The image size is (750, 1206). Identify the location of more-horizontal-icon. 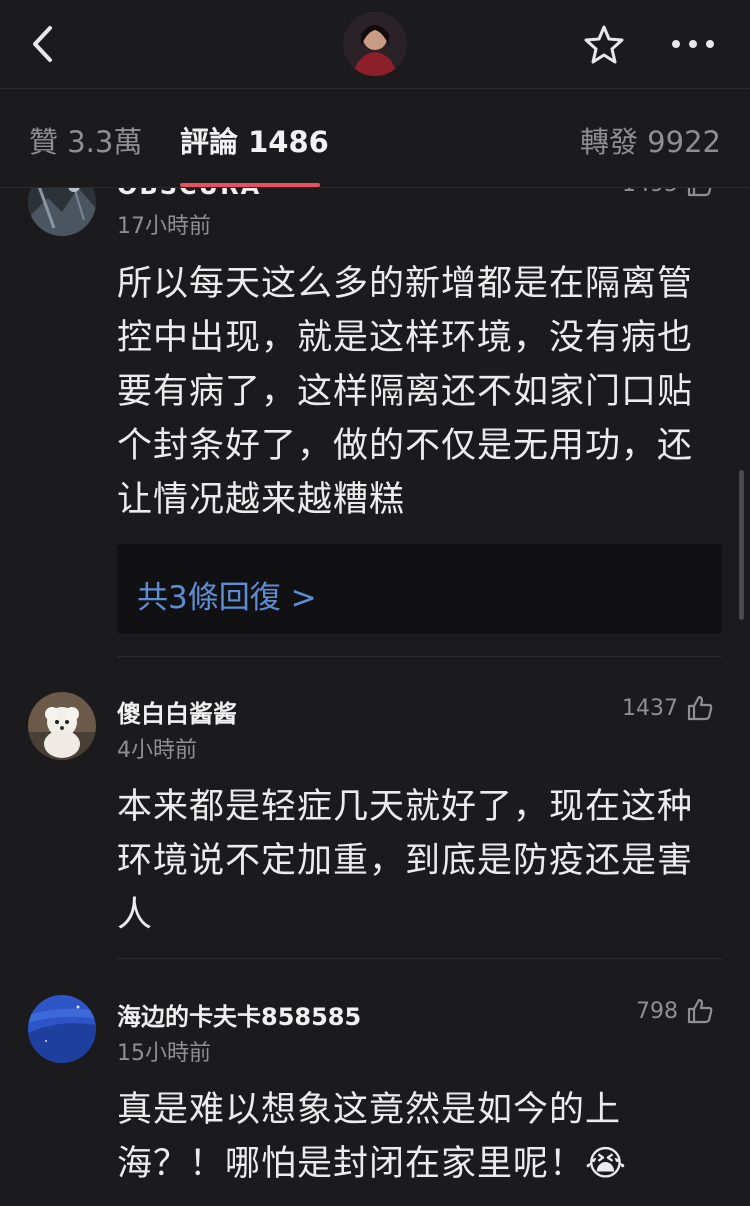
(693, 44).